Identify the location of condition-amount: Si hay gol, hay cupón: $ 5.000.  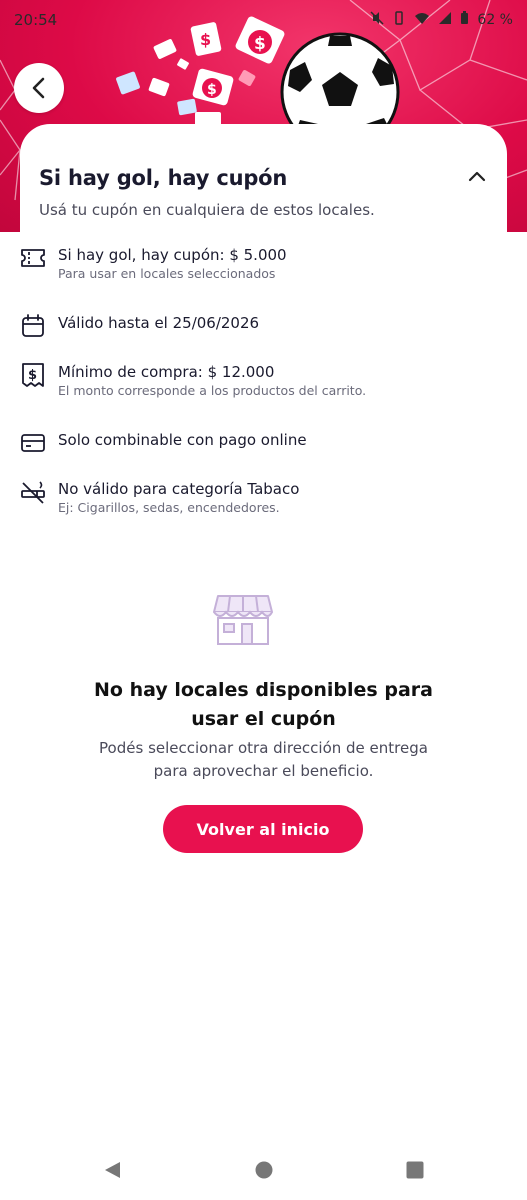
(172, 255).